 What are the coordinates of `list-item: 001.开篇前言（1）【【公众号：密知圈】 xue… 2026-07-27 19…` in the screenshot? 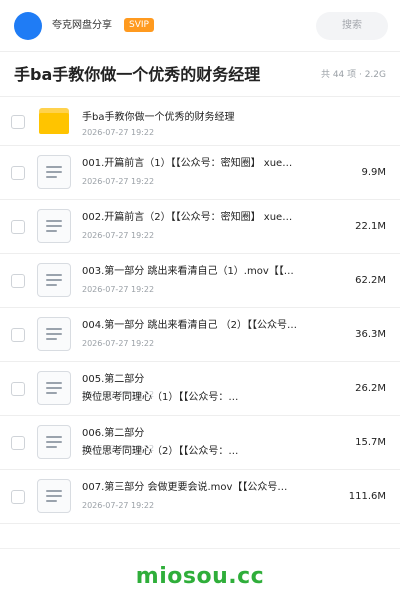 It's located at (200, 173).